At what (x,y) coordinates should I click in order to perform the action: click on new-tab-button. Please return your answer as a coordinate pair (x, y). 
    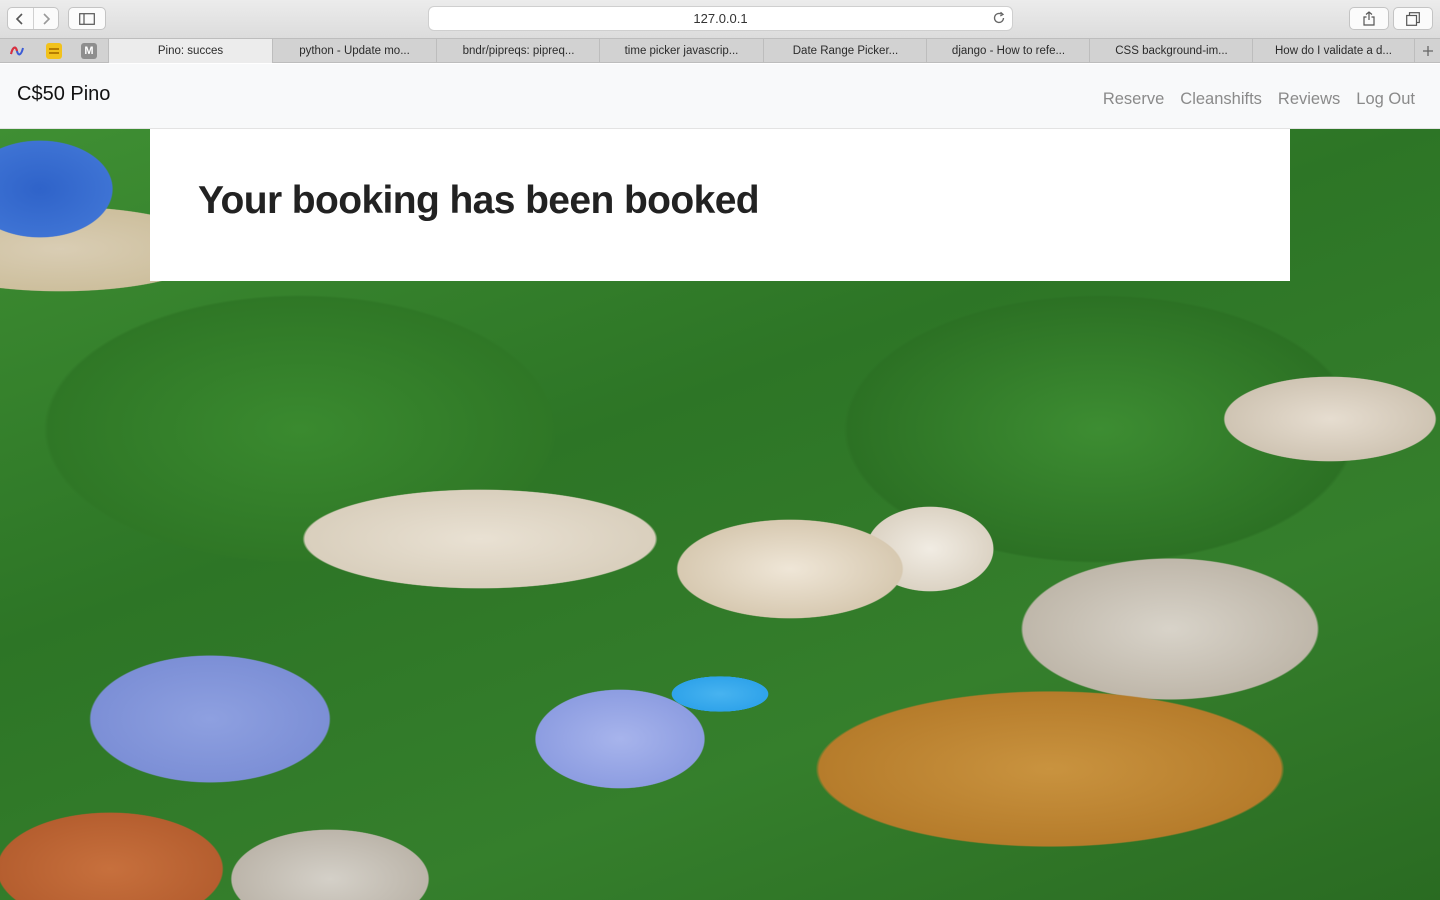
    Looking at the image, I should click on (1427, 51).